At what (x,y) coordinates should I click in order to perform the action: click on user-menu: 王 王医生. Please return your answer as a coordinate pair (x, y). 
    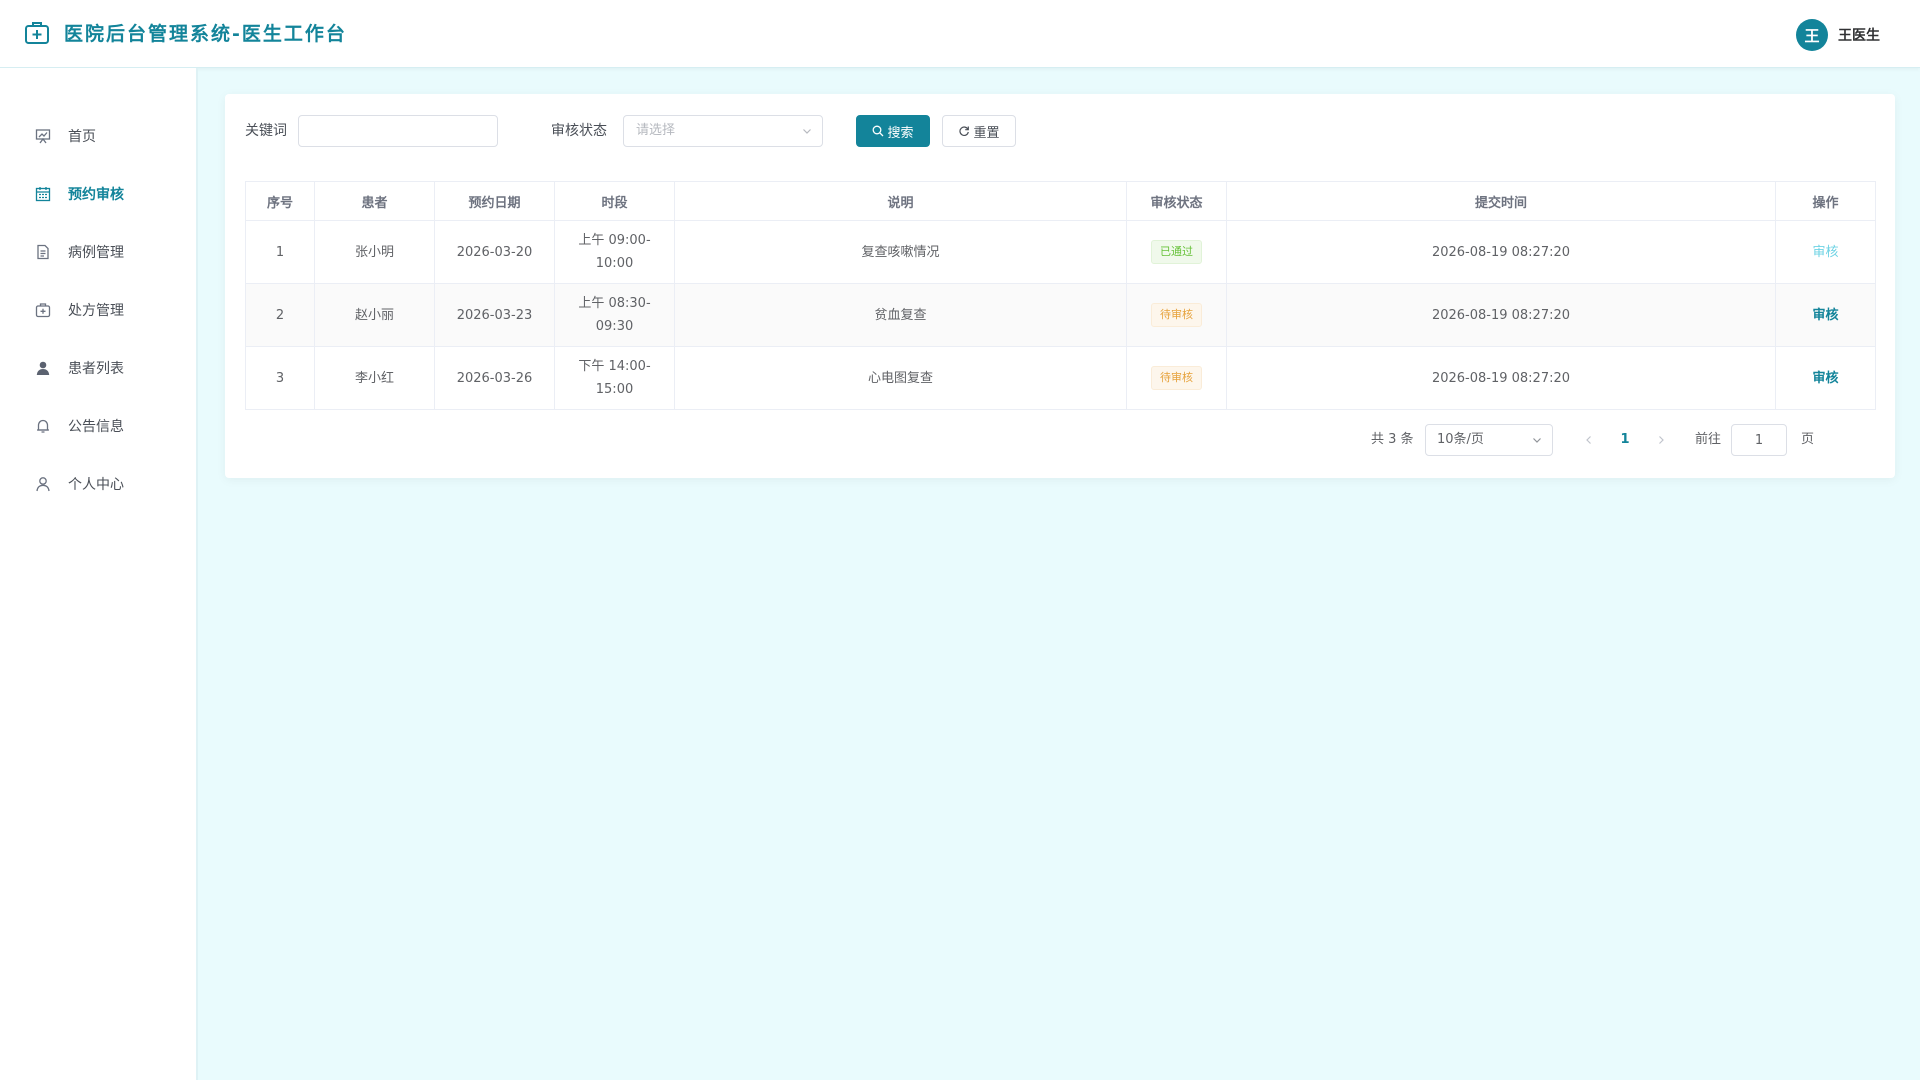
    Looking at the image, I should click on (1838, 35).